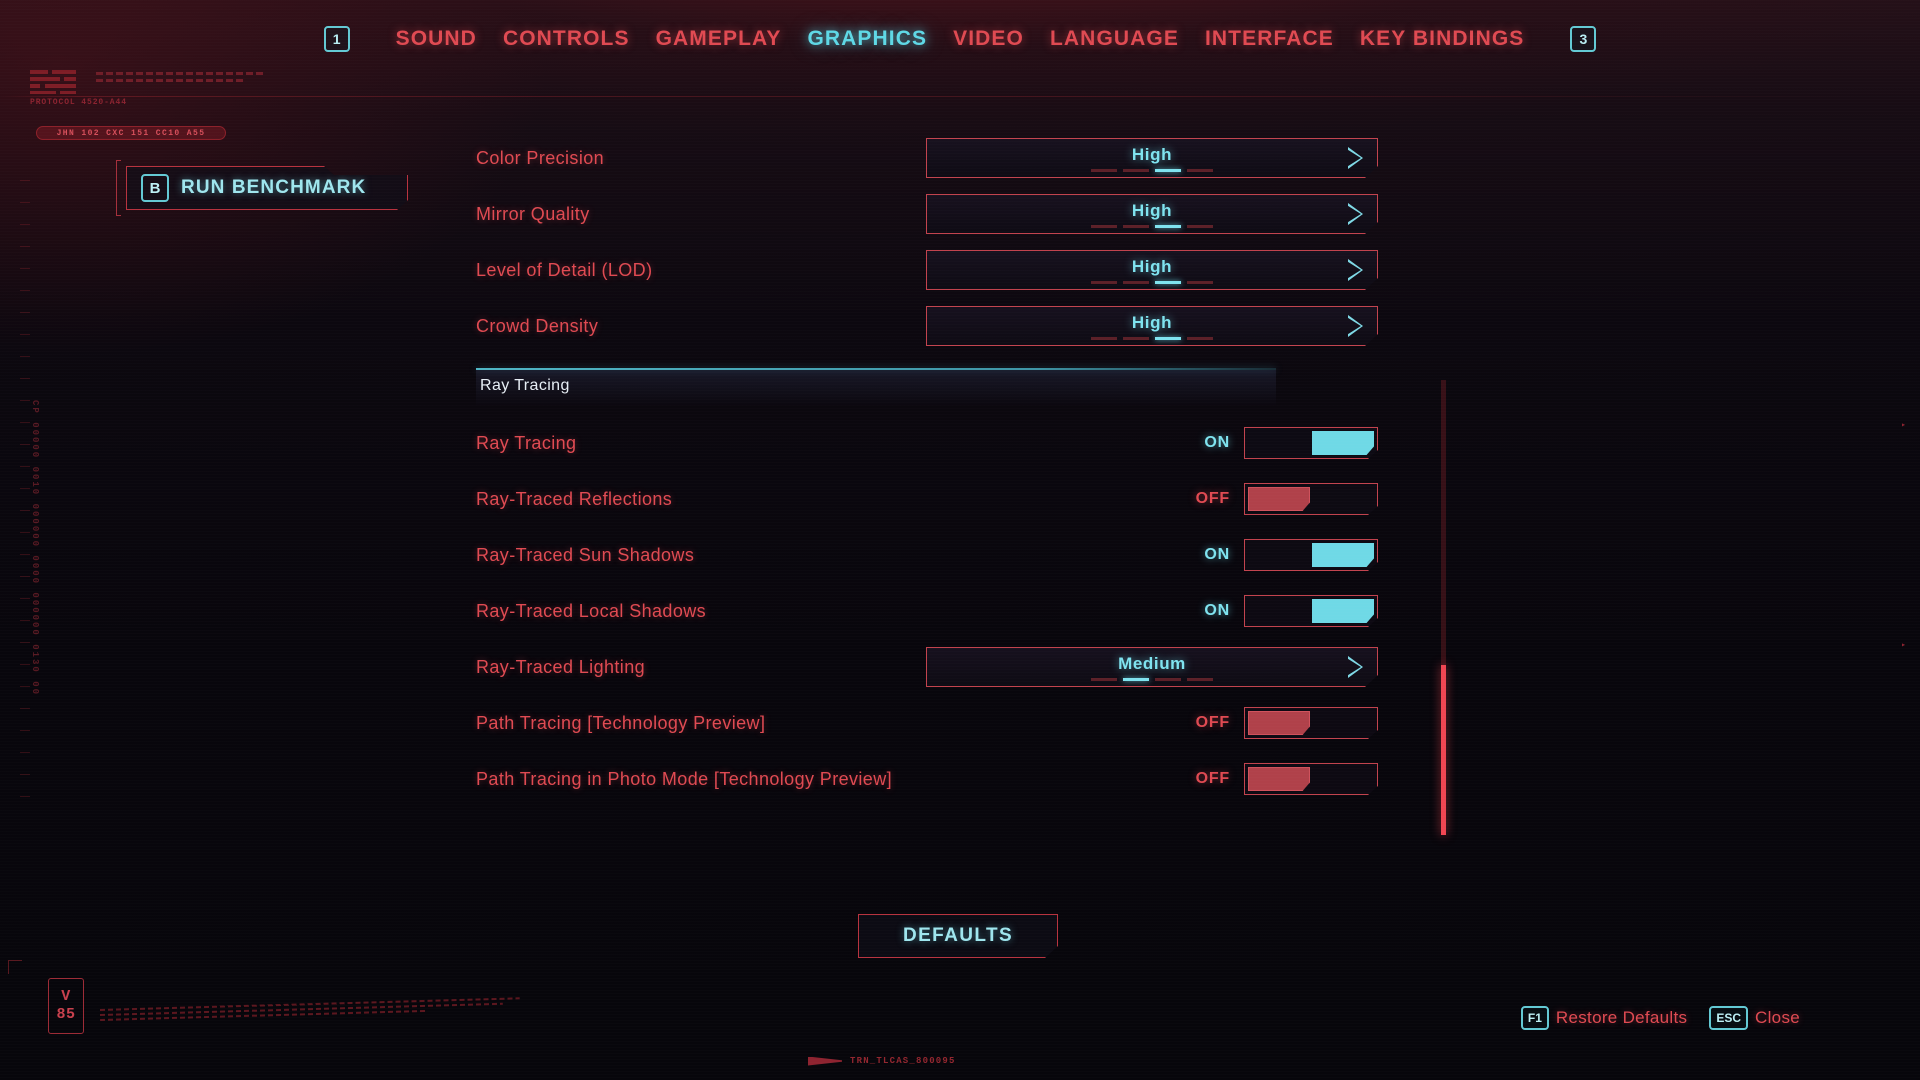 The image size is (1920, 1080). I want to click on protocol-label: PROTOCOL 4520-A44, so click(78, 102).